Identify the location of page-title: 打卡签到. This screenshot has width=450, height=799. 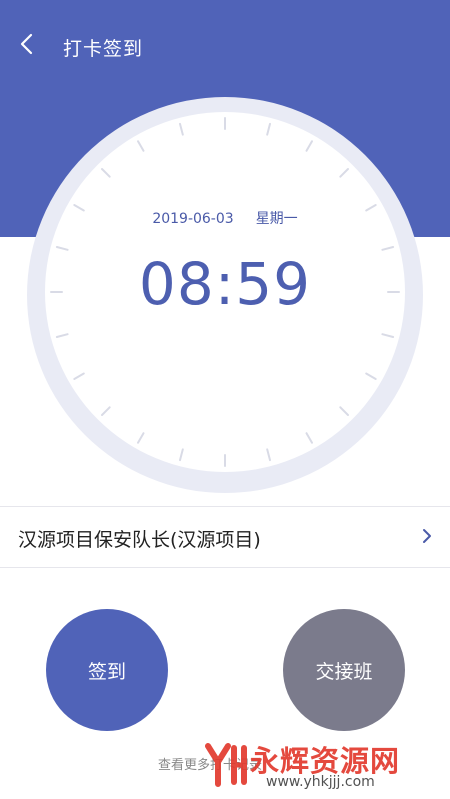
(103, 49).